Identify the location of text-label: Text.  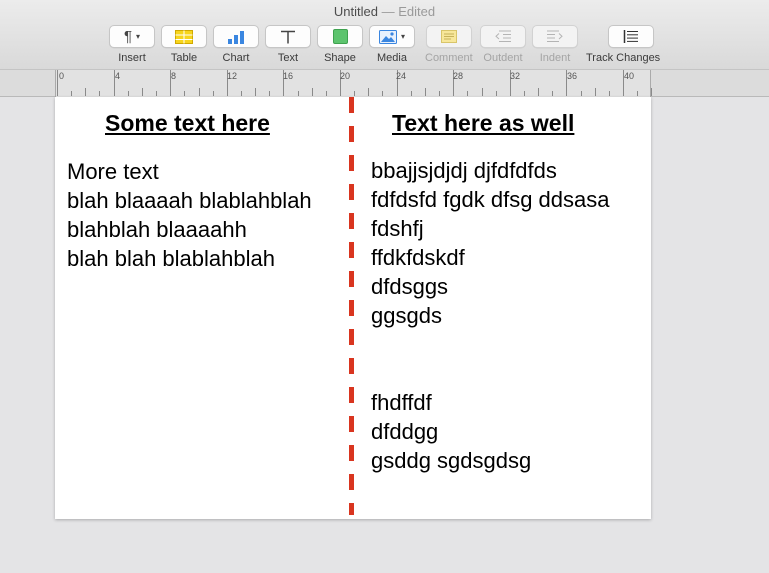
(288, 58).